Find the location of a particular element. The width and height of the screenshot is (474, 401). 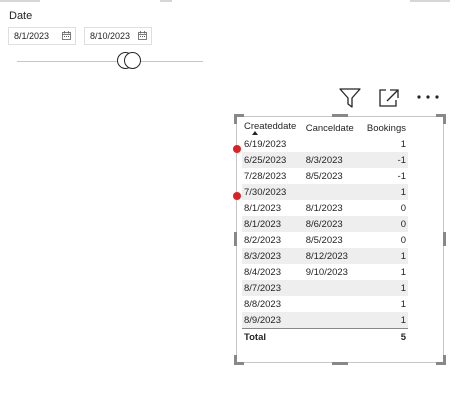

column-header-bookings: Bookings is located at coordinates (384, 128).